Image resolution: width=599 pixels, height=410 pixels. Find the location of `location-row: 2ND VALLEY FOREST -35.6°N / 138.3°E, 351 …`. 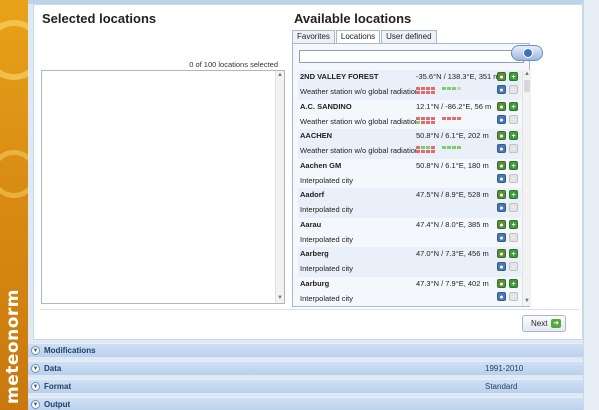

location-row: 2ND VALLEY FOREST -35.6°N / 138.3°E, 351 … is located at coordinates (409, 85).